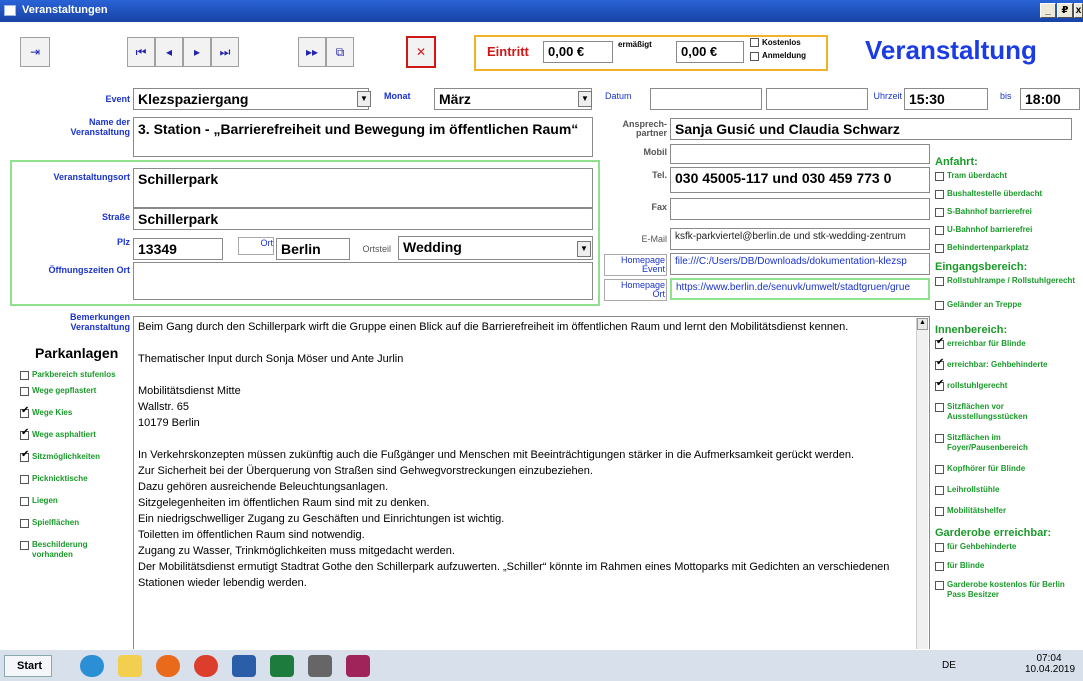 This screenshot has height=681, width=1083. Describe the element at coordinates (312, 52) in the screenshot. I see `new-record-button: ▸▸` at that location.